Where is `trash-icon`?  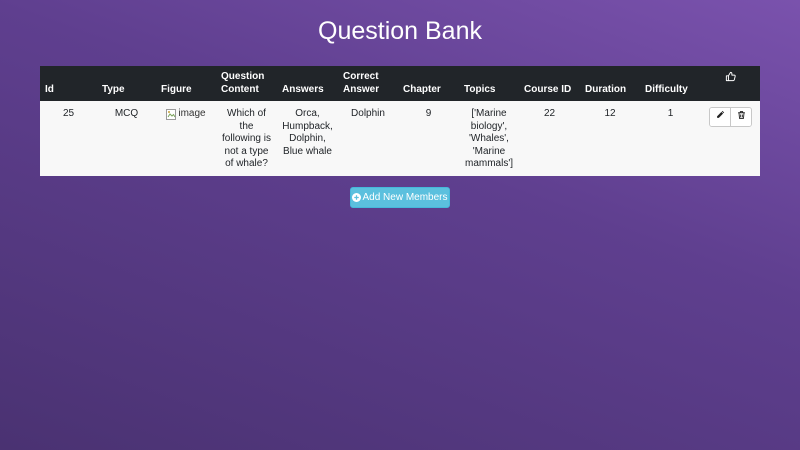
trash-icon is located at coordinates (741, 117).